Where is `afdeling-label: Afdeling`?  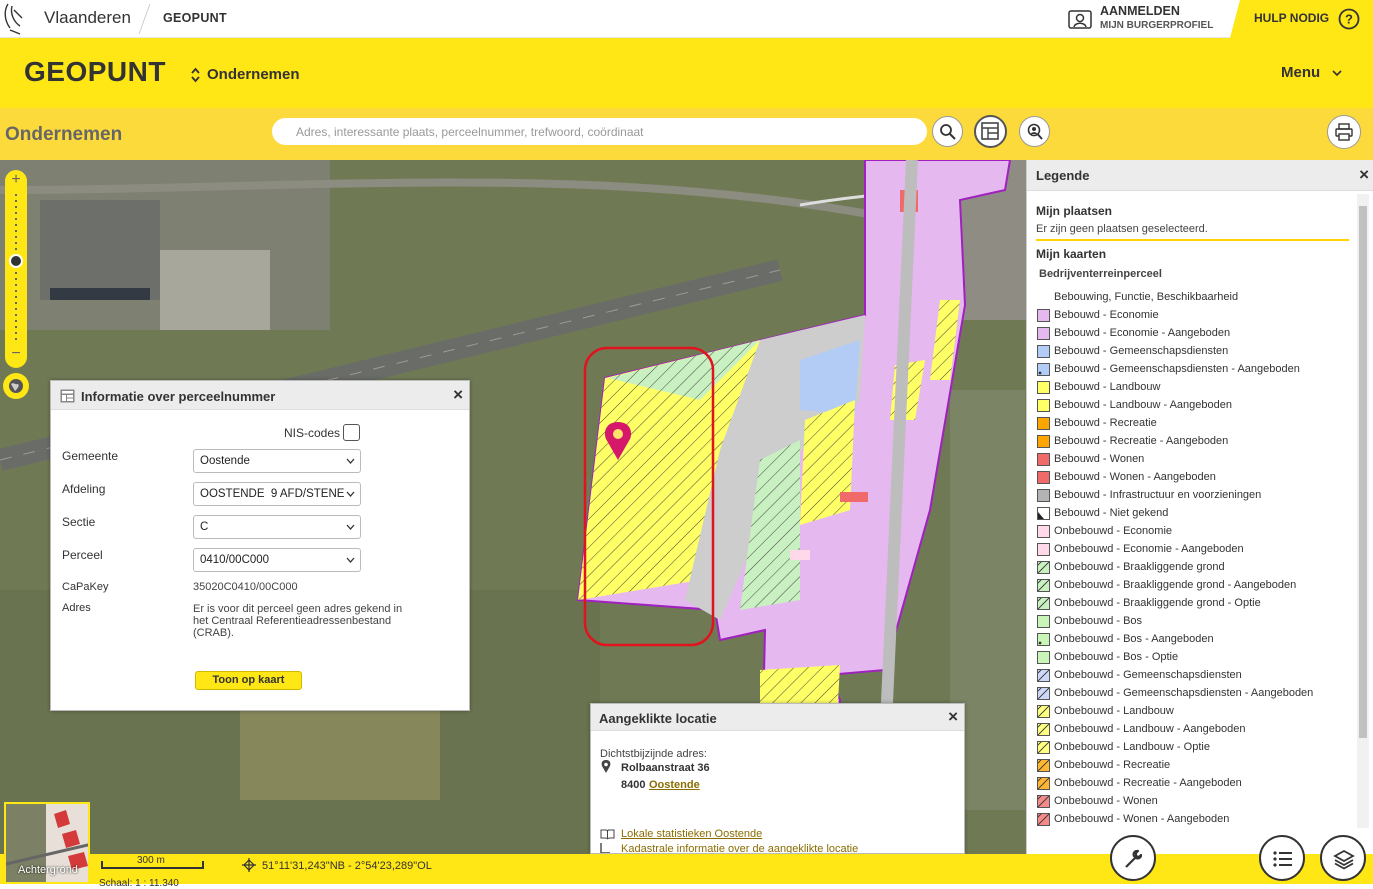
afdeling-label: Afdeling is located at coordinates (84, 489).